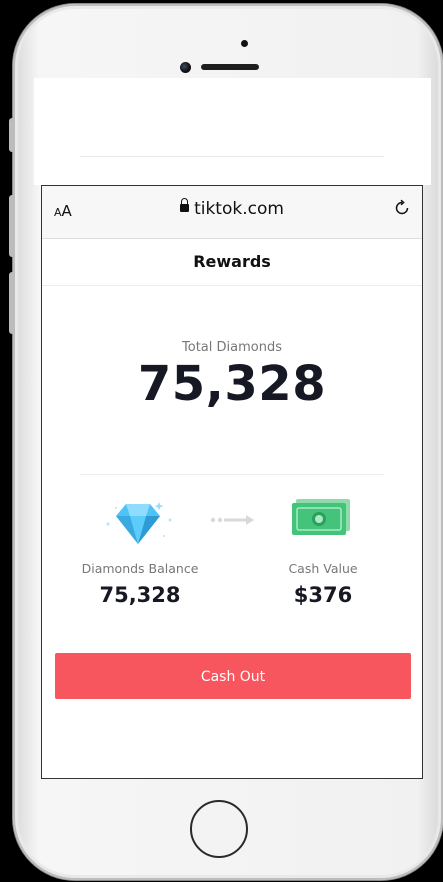  I want to click on url-bar: AA tiktok.com, so click(232, 212).